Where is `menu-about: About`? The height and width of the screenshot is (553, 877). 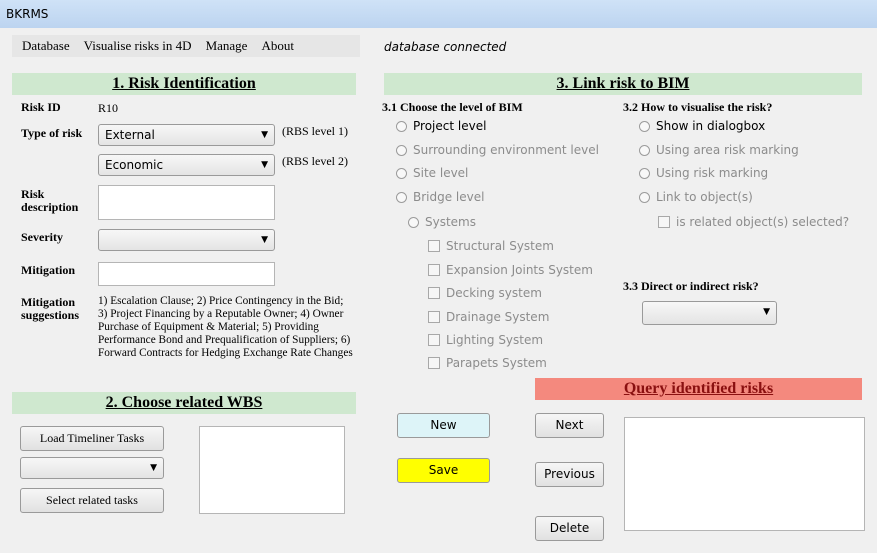 menu-about: About is located at coordinates (277, 46).